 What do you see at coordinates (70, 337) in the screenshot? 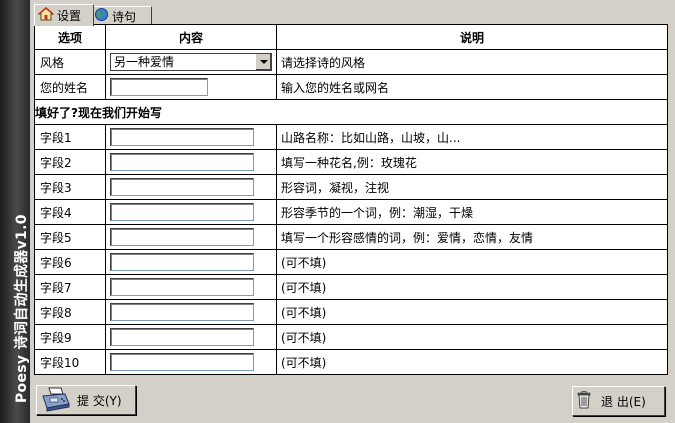
I see `field-9-label: 字段9` at bounding box center [70, 337].